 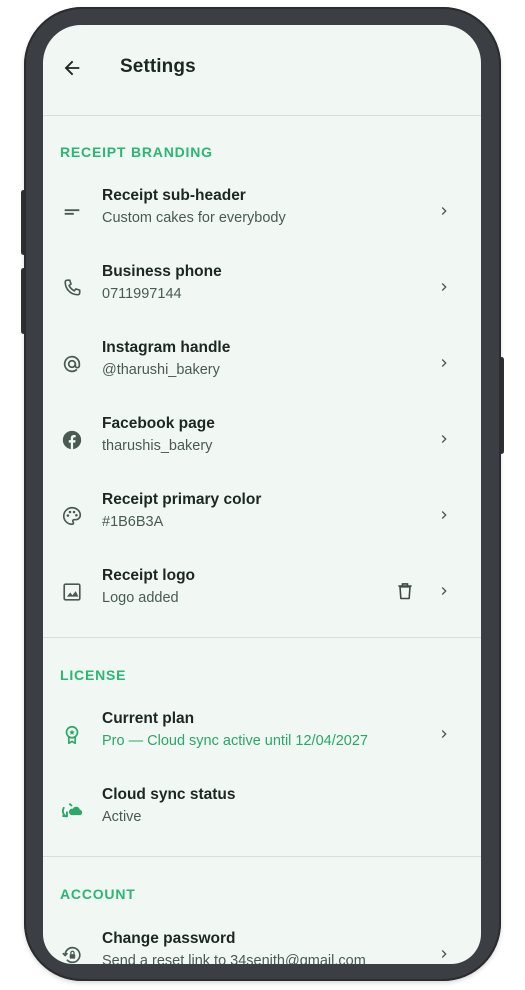 I want to click on lock-reset-icon, so click(x=72, y=953).